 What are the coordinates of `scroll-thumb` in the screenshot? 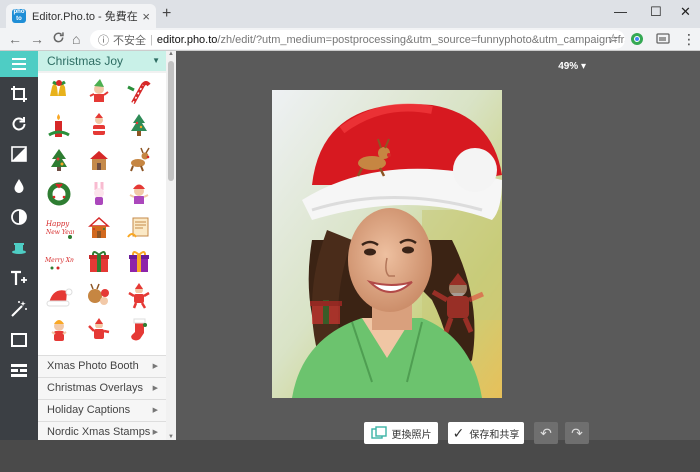 It's located at (171, 121).